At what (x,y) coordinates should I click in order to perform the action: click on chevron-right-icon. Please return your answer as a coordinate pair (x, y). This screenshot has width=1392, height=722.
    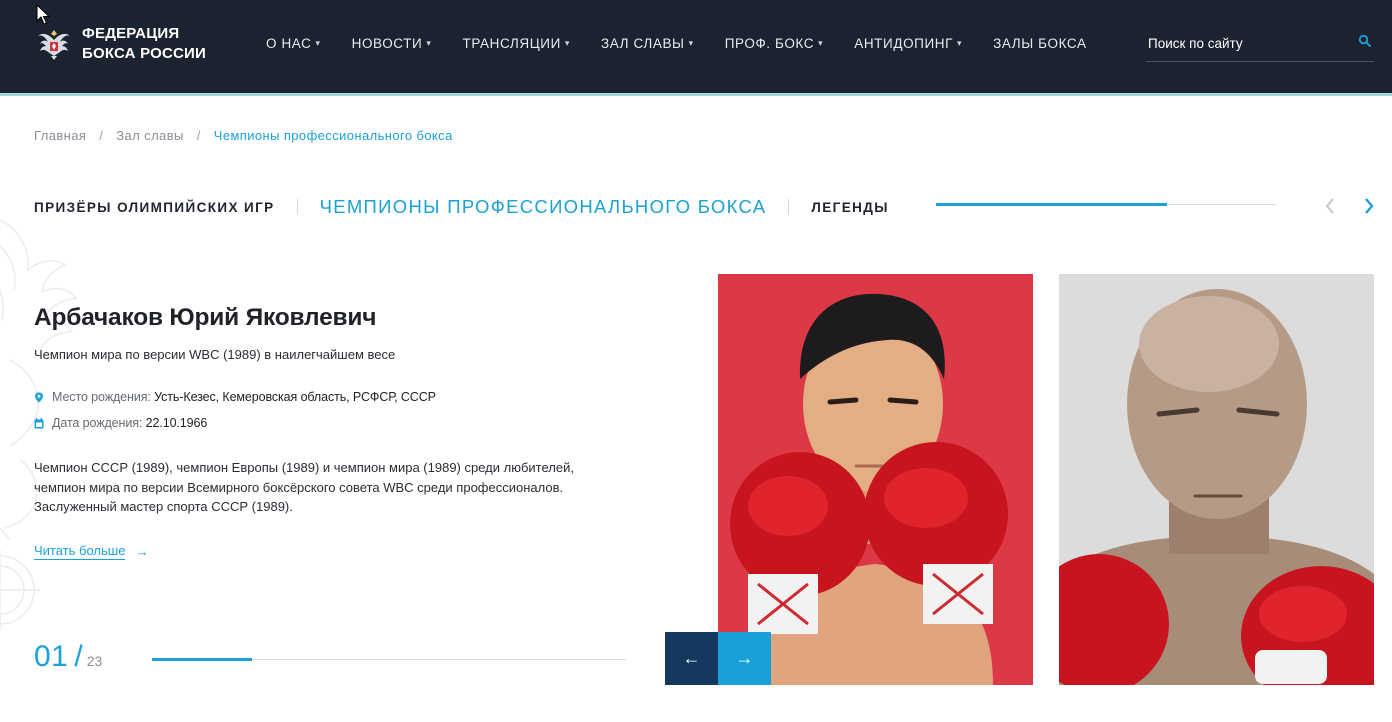
    Looking at the image, I should click on (1369, 206).